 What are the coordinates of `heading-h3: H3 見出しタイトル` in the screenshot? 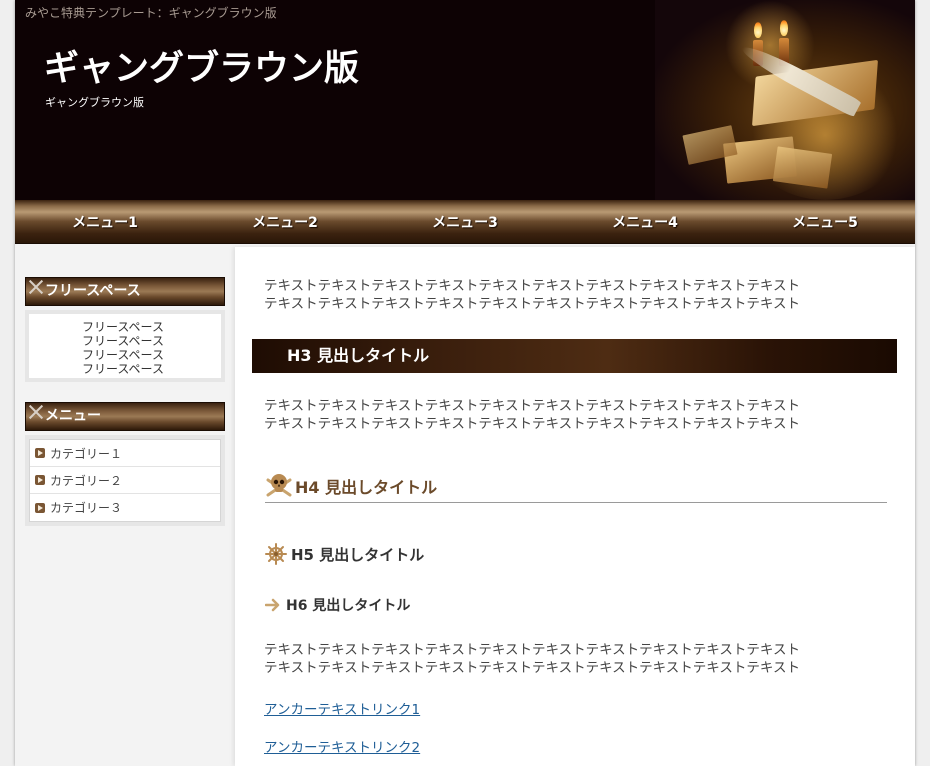 It's located at (574, 356).